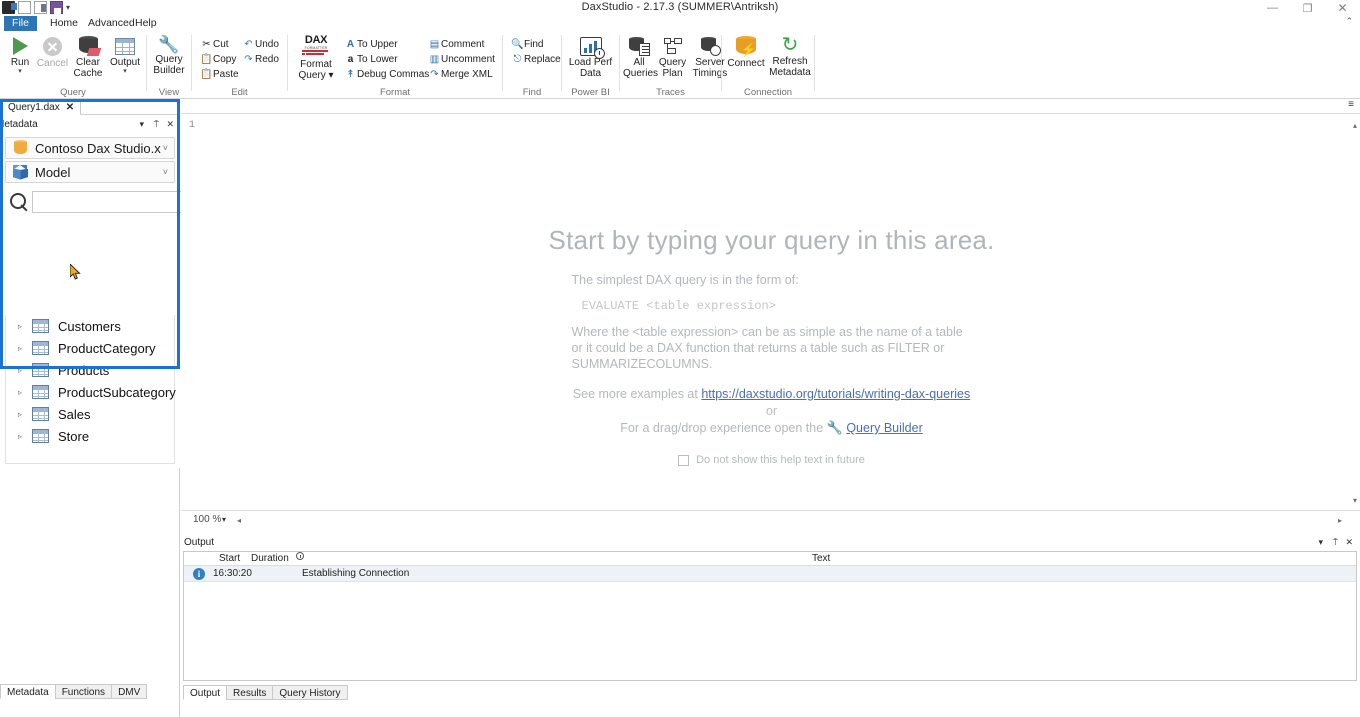 The width and height of the screenshot is (1360, 717). What do you see at coordinates (434, 44) in the screenshot?
I see `comment-icon: ▤` at bounding box center [434, 44].